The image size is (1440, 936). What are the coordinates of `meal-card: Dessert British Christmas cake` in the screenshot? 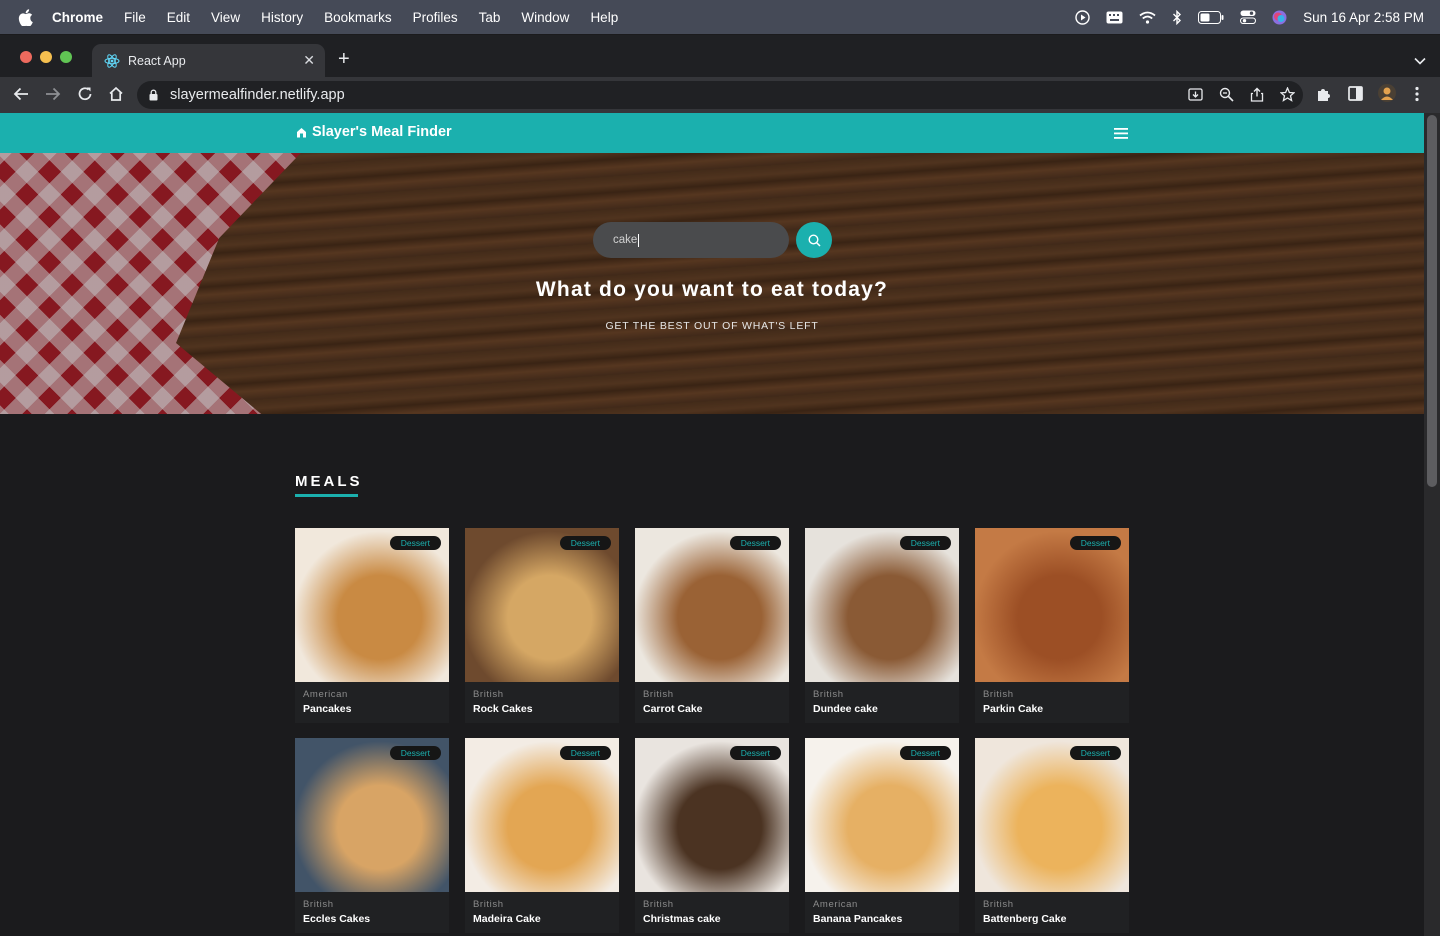 It's located at (712, 835).